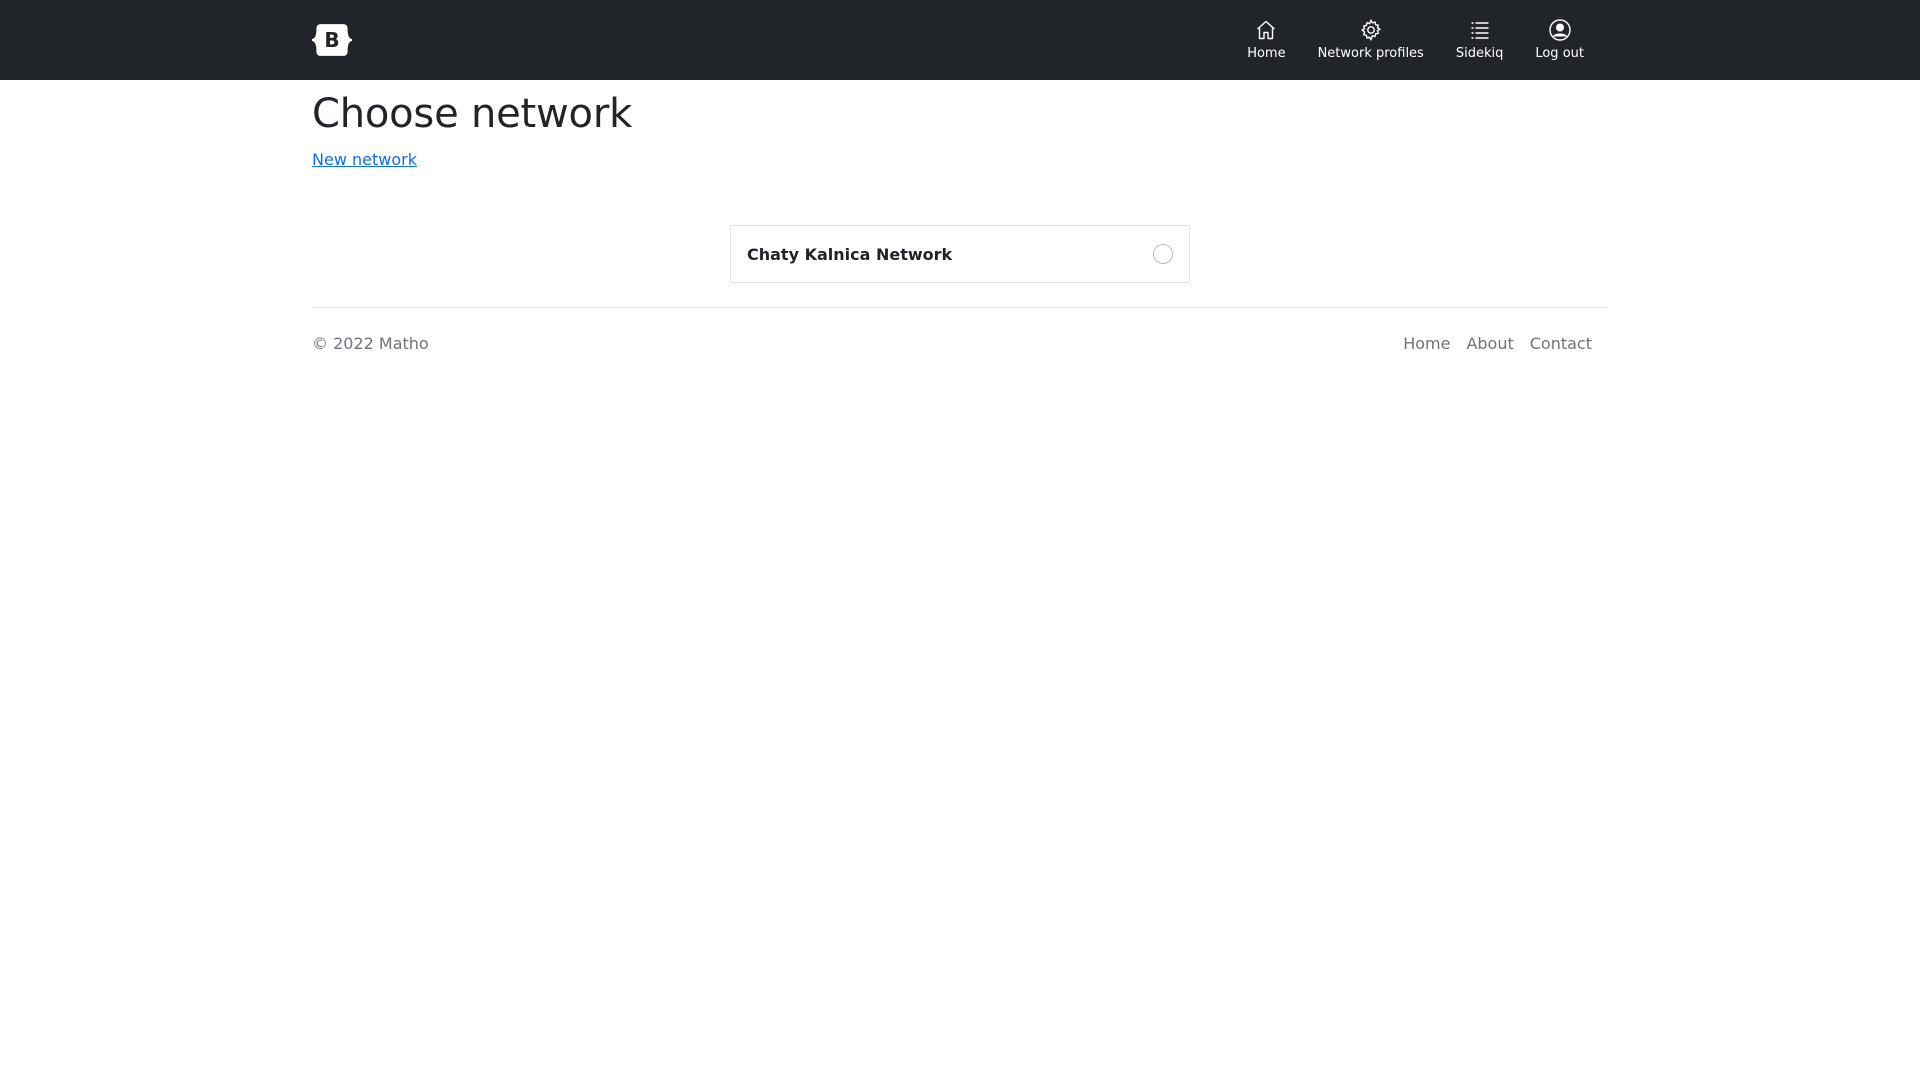  What do you see at coordinates (1426, 343) in the screenshot?
I see `footer-home-link: Home` at bounding box center [1426, 343].